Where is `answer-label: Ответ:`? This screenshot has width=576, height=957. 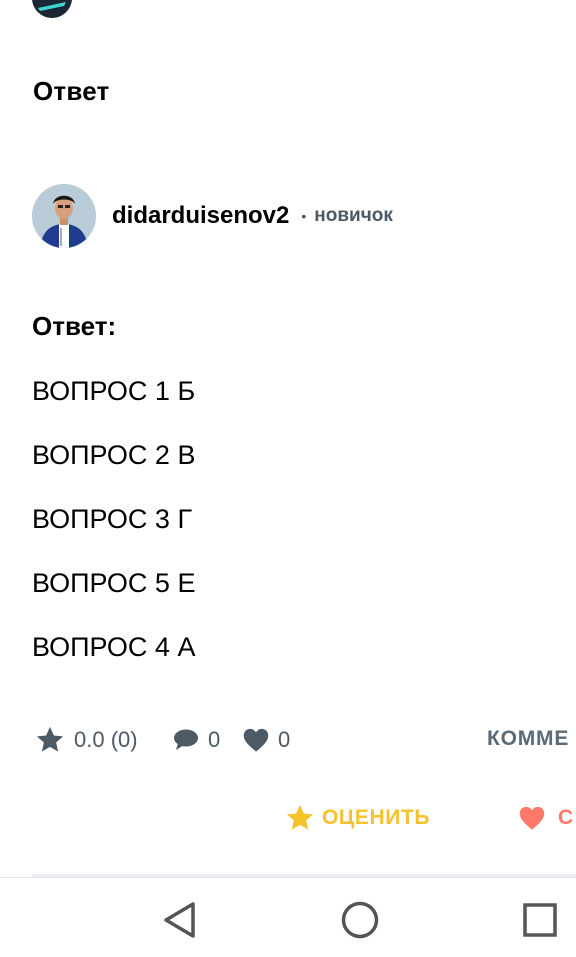 answer-label: Ответ: is located at coordinates (74, 326).